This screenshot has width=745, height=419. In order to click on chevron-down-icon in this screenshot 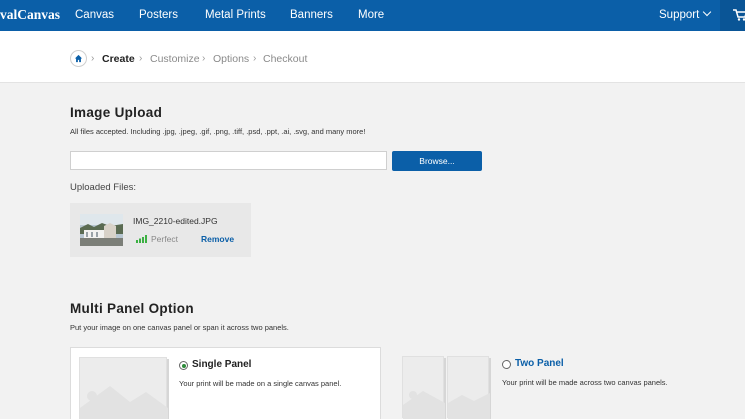, I will do `click(707, 12)`.